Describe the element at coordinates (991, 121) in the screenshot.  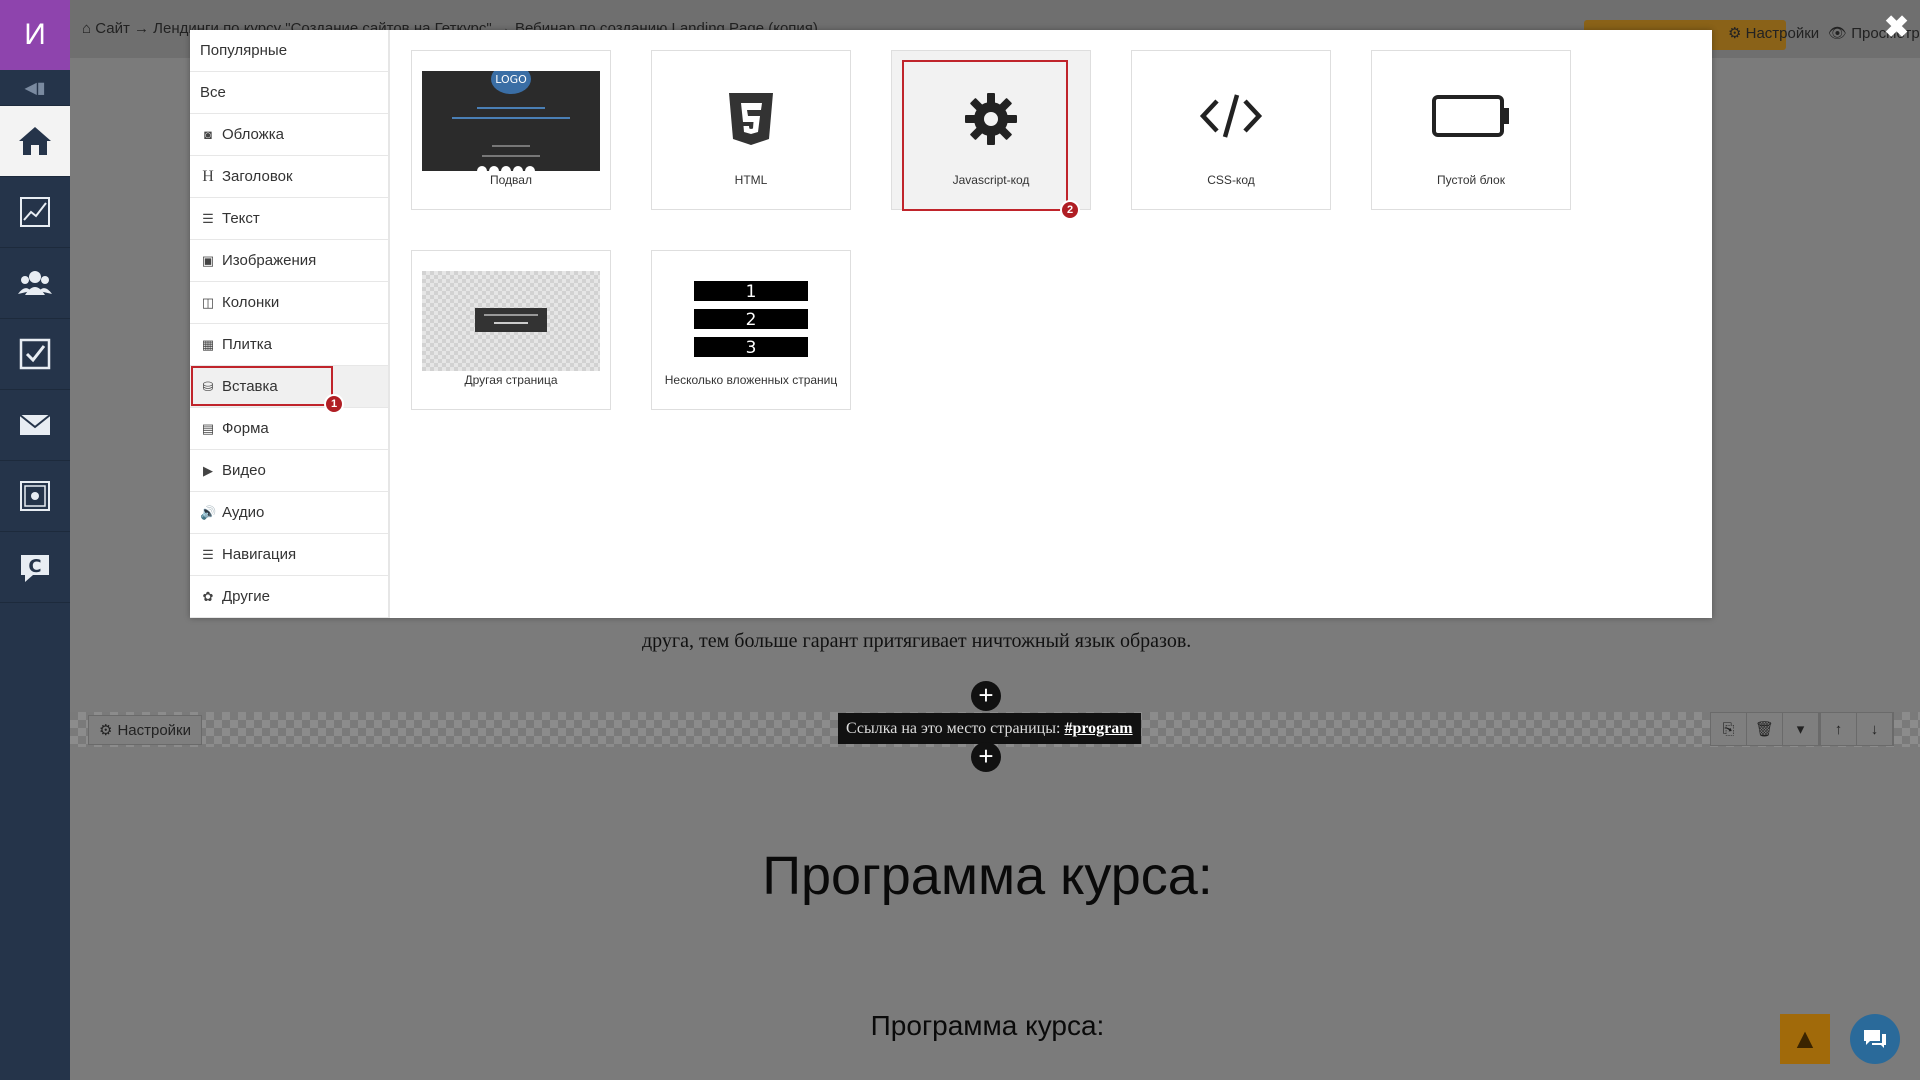
I see `gear-icon-wrap` at that location.